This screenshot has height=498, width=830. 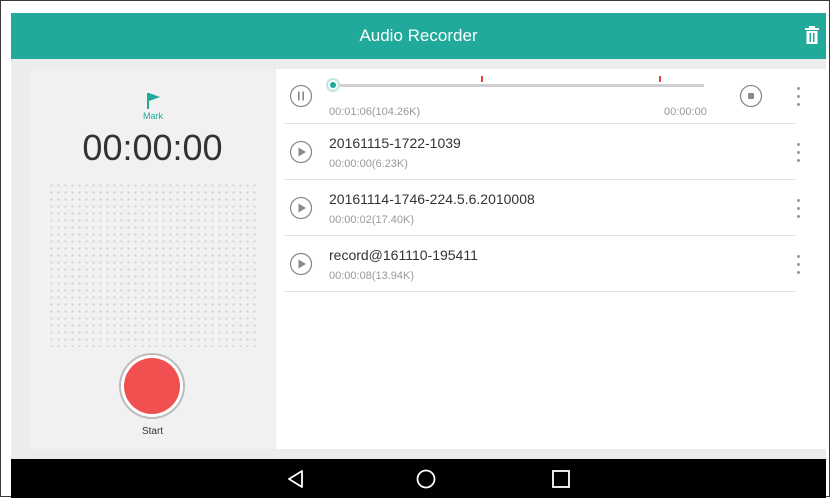 I want to click on back-icon, so click(x=296, y=479).